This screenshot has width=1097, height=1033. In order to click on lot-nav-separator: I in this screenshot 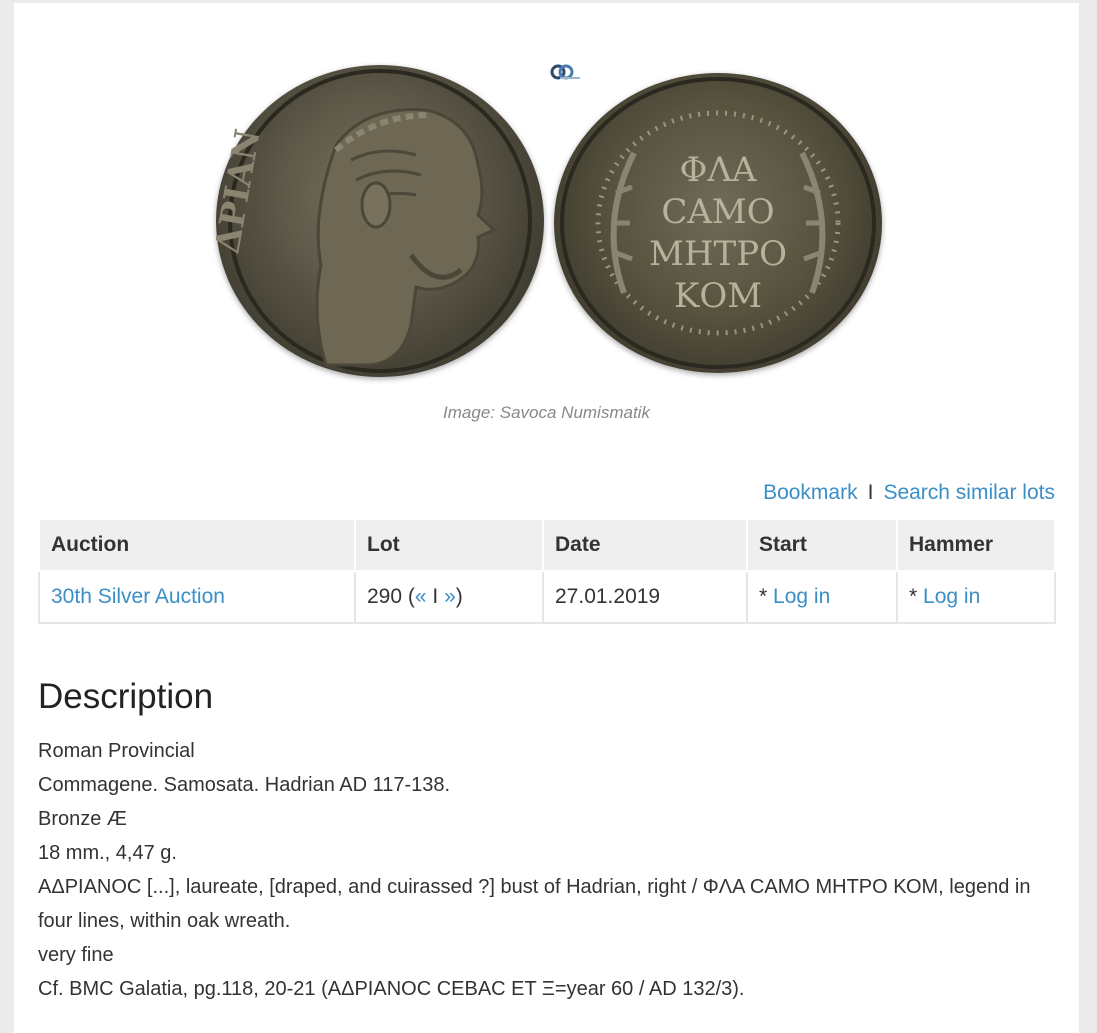, I will do `click(435, 596)`.